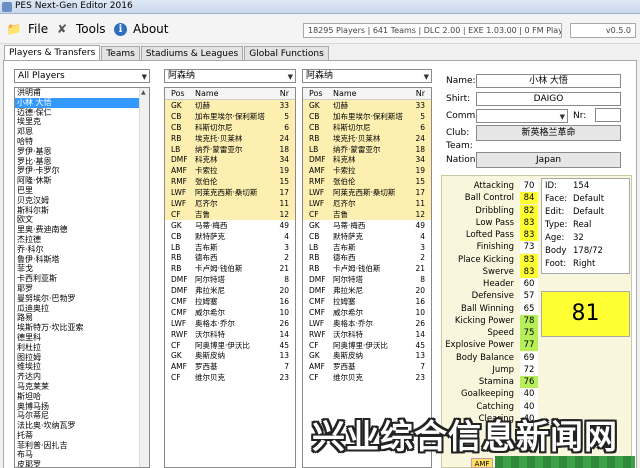 The image size is (640, 468). I want to click on player-list-item: 图拉姆, so click(77, 358).